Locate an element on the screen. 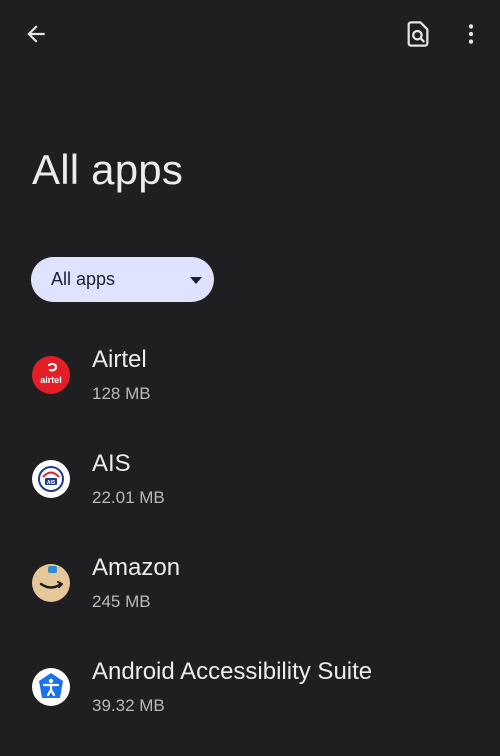 The image size is (500, 756). amazon-icon is located at coordinates (51, 583).